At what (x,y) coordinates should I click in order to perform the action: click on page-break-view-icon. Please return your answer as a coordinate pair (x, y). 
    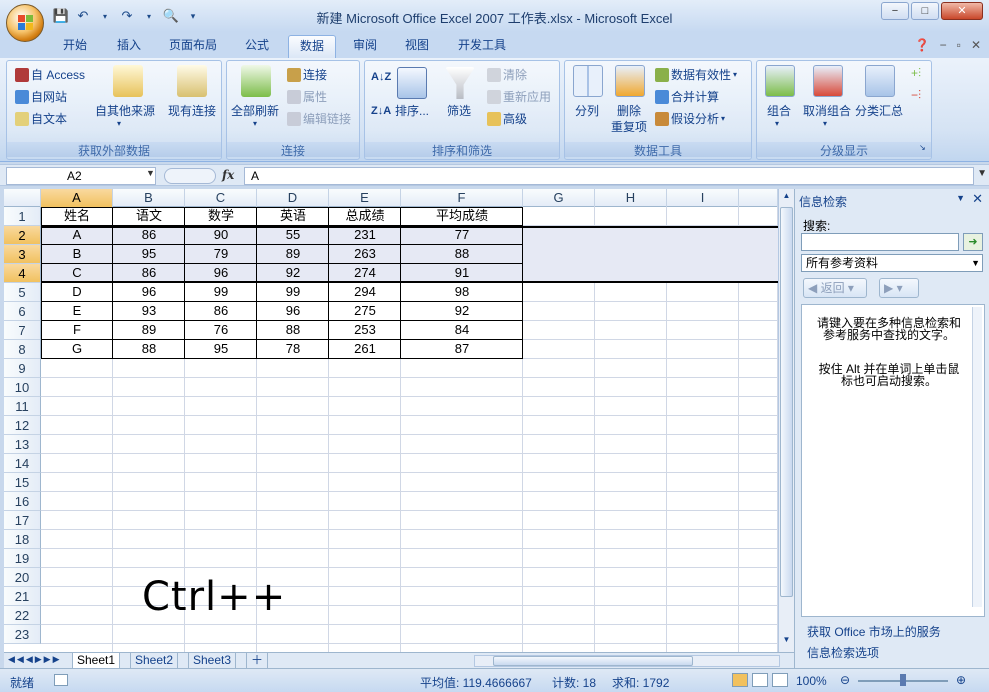
    Looking at the image, I should click on (780, 680).